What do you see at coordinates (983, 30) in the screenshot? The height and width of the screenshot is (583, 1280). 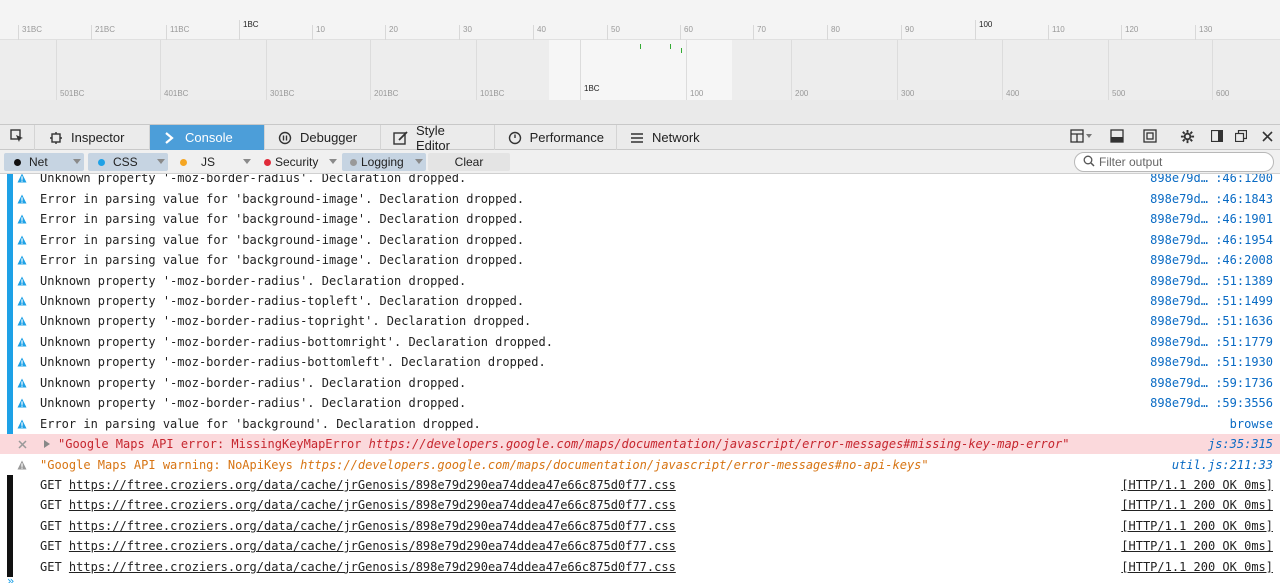 I see `timeline-tick-label: 100` at bounding box center [983, 30].